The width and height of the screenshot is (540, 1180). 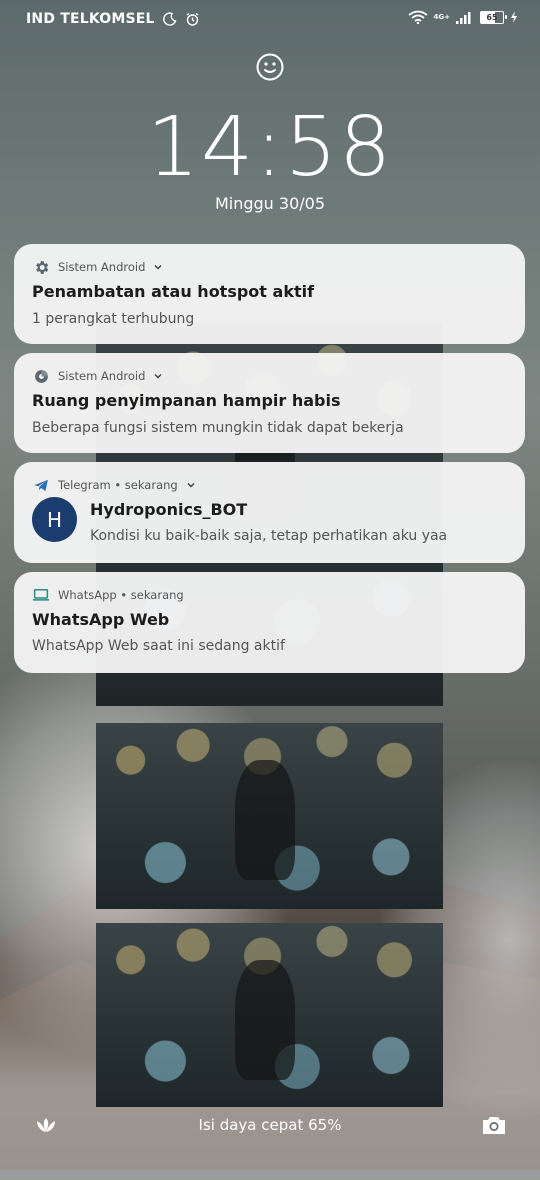 I want to click on notification-body: WhatsApp Web saat ini sedang aktif, so click(x=158, y=646).